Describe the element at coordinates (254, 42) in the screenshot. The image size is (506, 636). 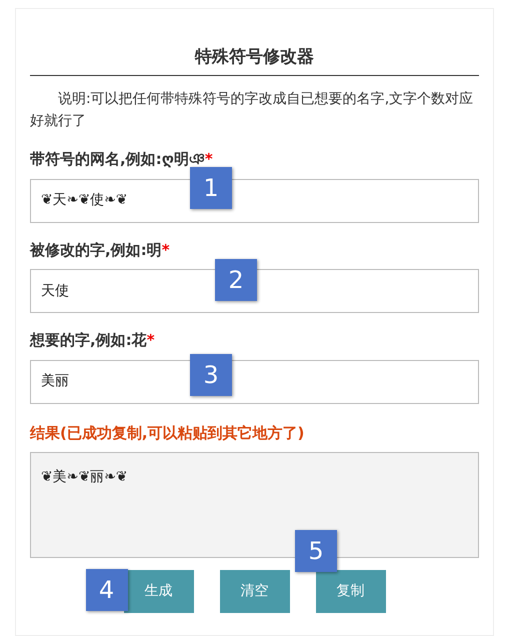
I see `page-title: 特殊符号修改器` at that location.